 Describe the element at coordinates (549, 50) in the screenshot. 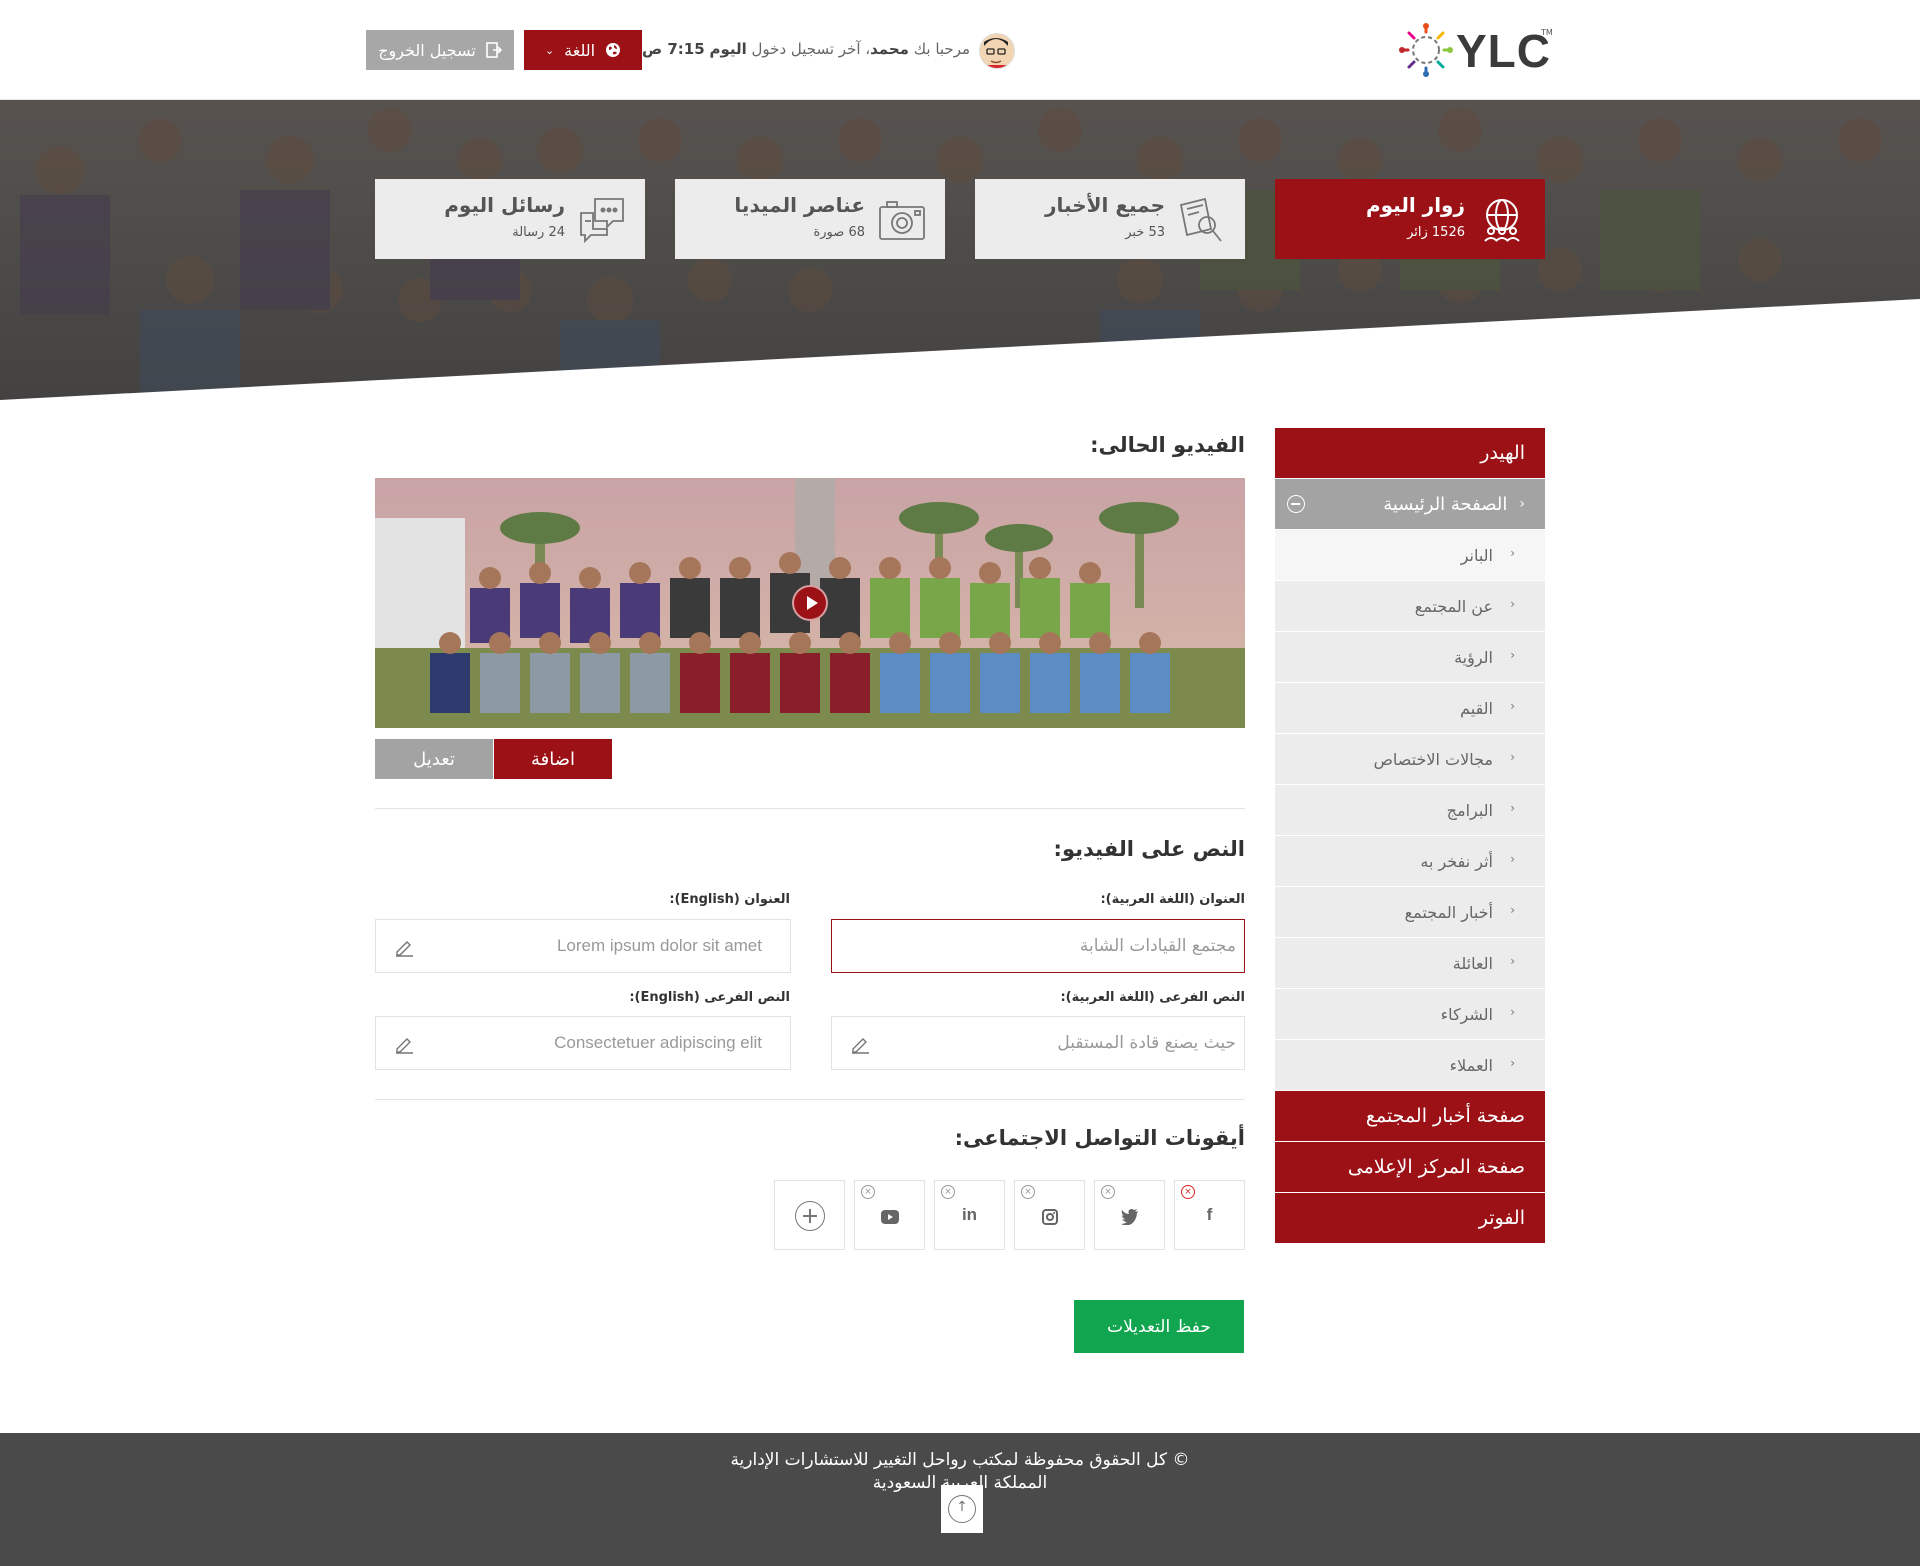

I see `chevron-down-icon: ⌄` at that location.